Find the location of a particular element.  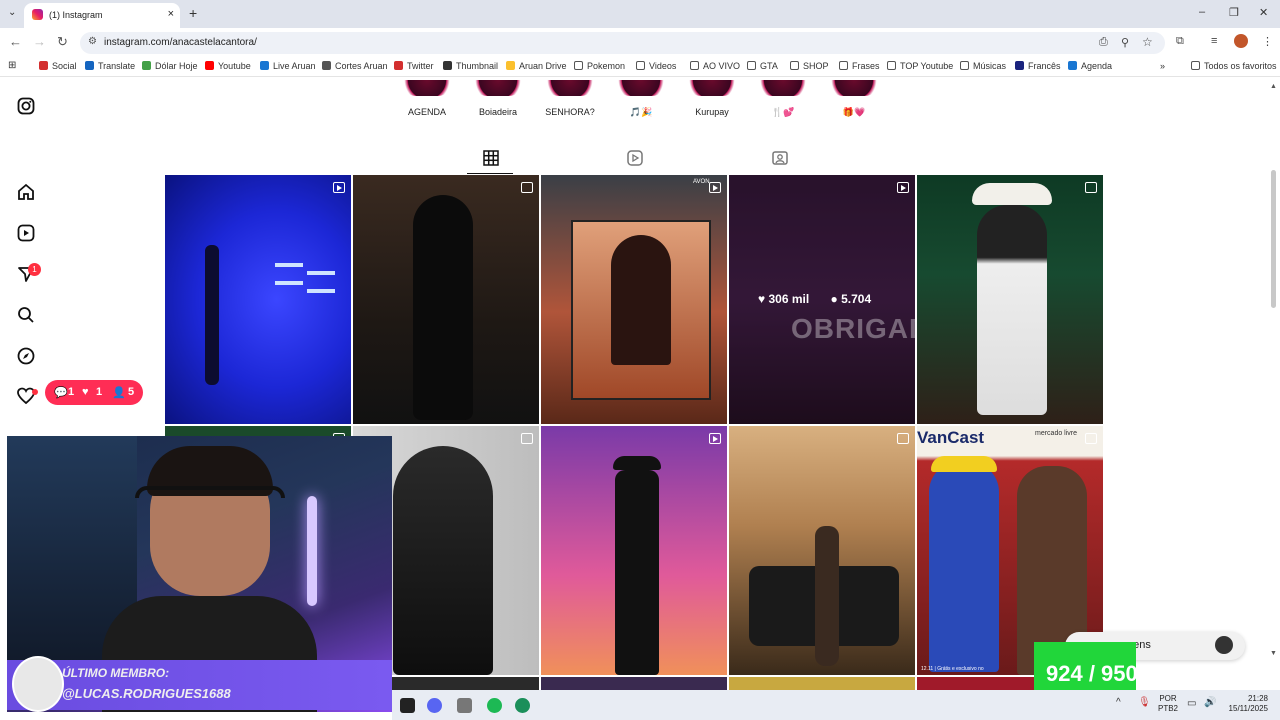

tab-close-icon: × is located at coordinates (171, 14).